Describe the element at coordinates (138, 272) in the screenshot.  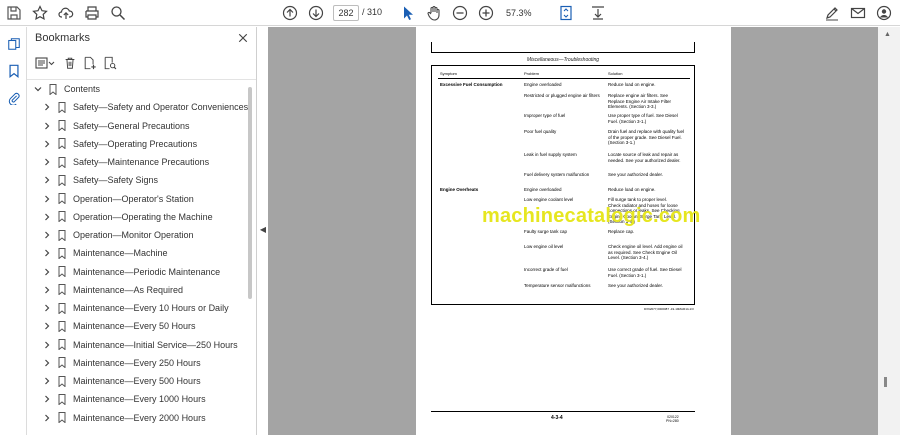
I see `bookmark-item: Maintenance—Periodic Maintenance` at that location.